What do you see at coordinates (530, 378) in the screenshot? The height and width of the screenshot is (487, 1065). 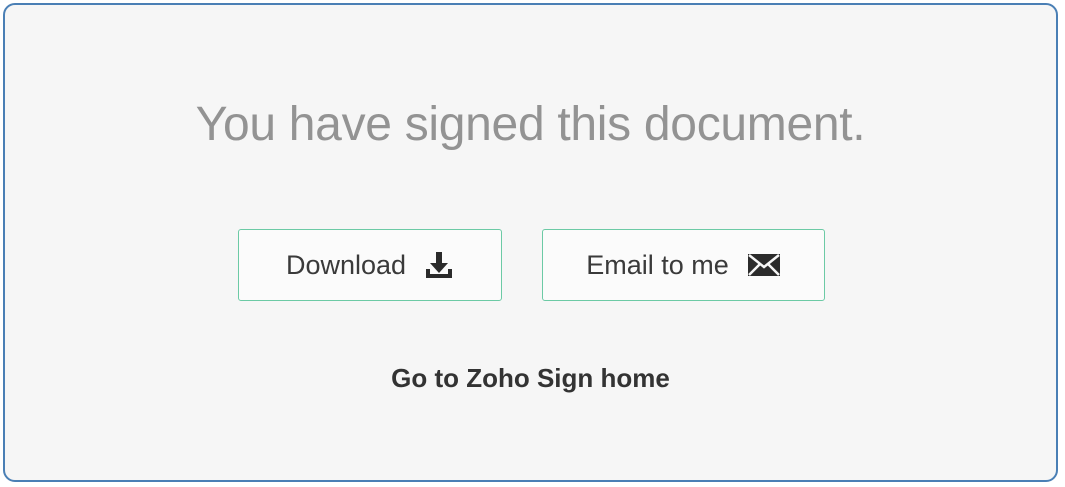 I see `go-to-home-link: Go to Zoho Sign home` at bounding box center [530, 378].